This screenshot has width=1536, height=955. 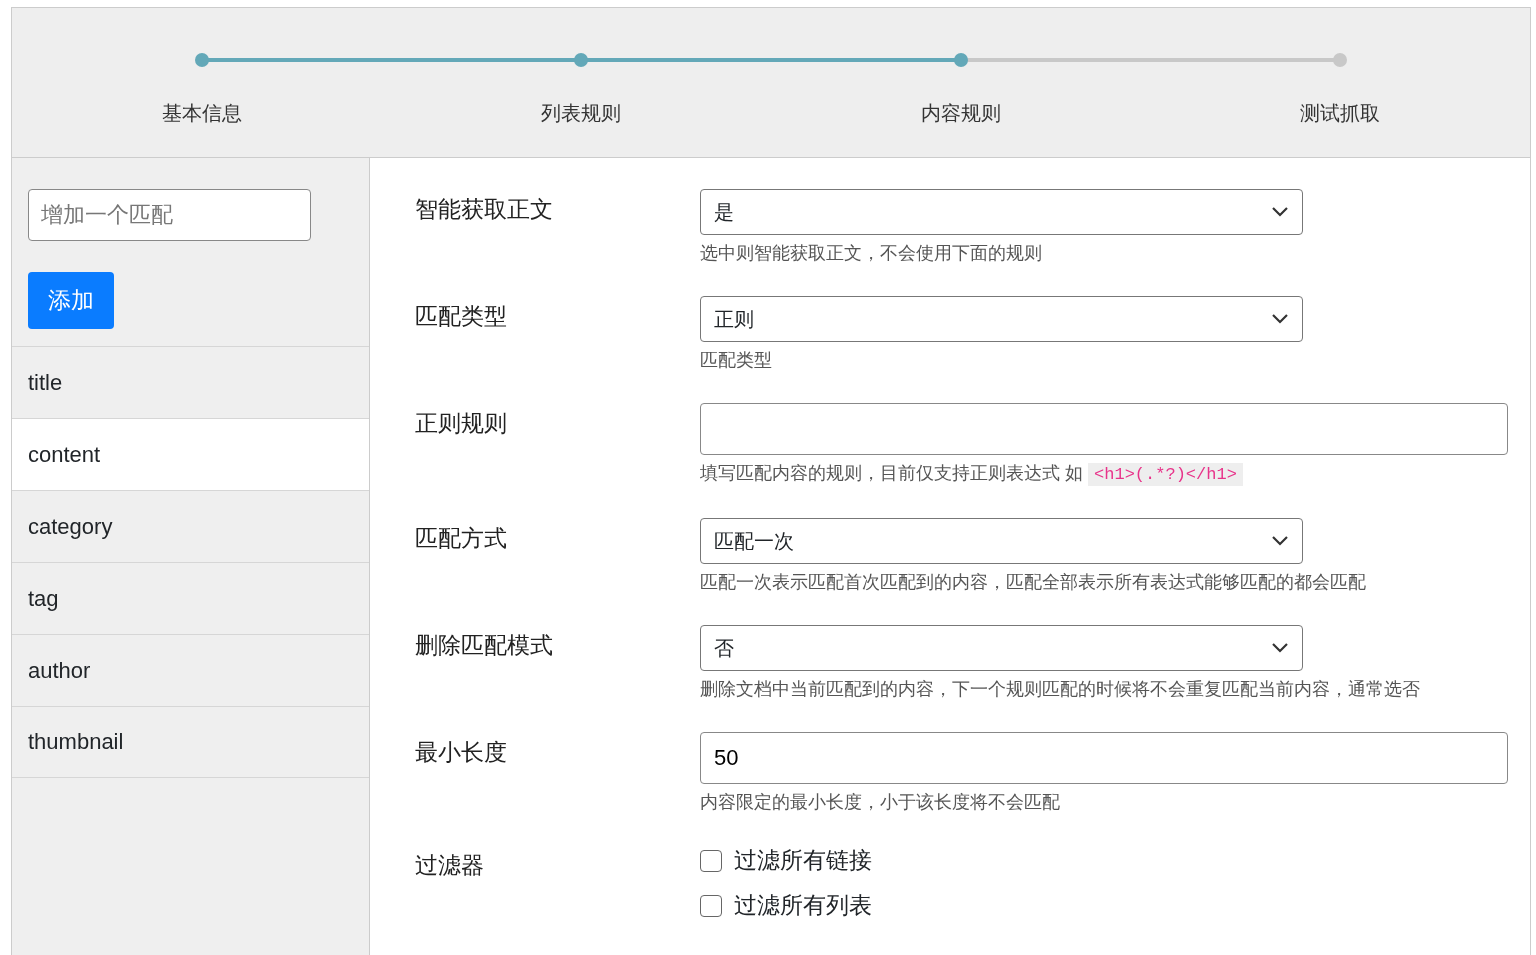 I want to click on select-field: 是, so click(x=1001, y=212).